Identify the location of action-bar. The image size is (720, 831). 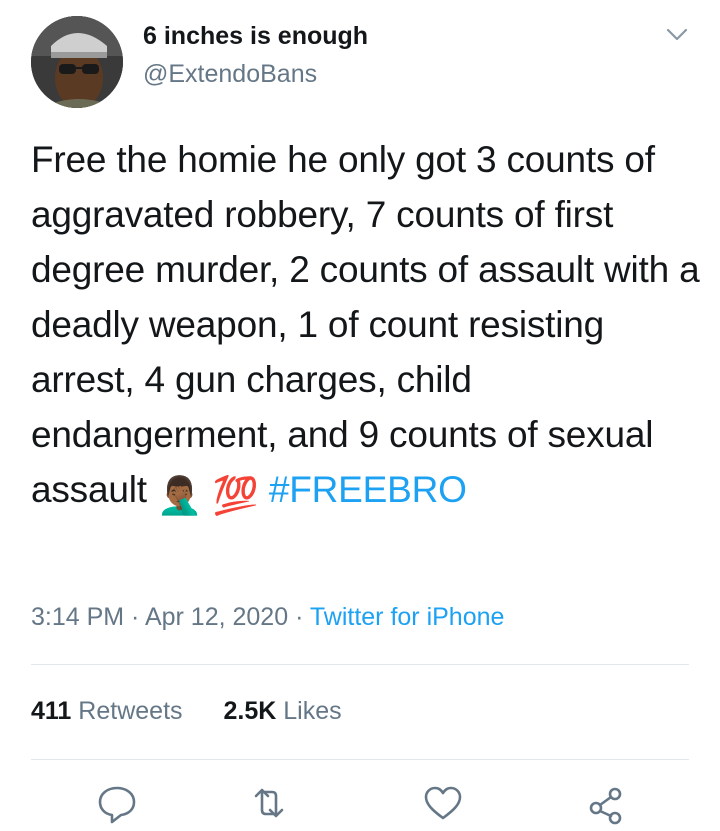
(360, 803).